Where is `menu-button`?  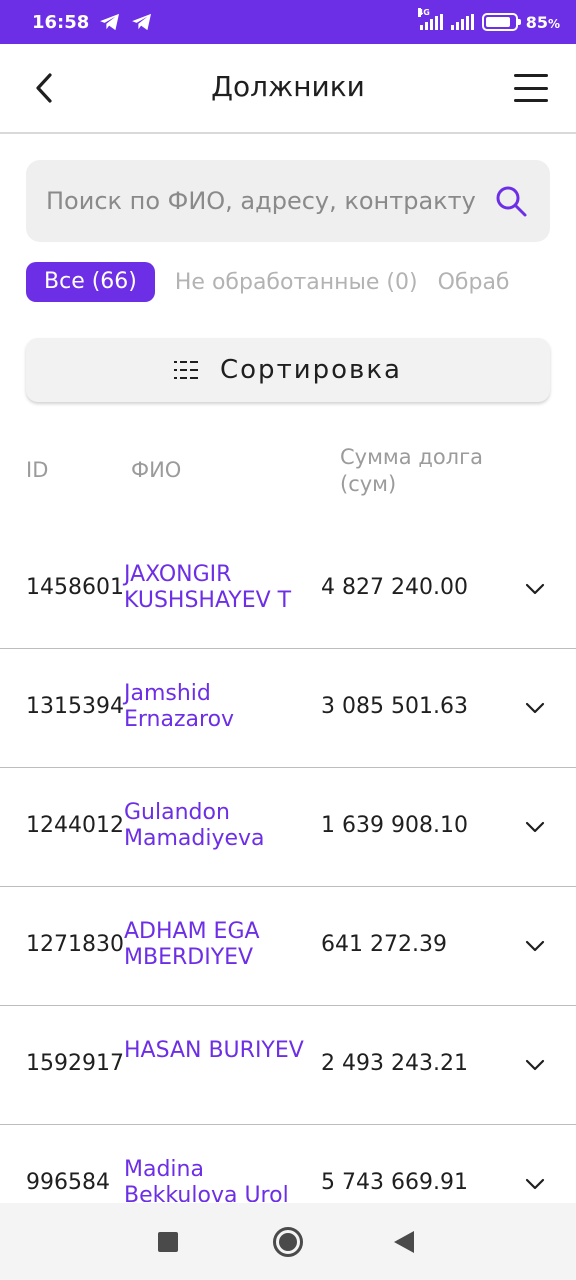
menu-button is located at coordinates (531, 88).